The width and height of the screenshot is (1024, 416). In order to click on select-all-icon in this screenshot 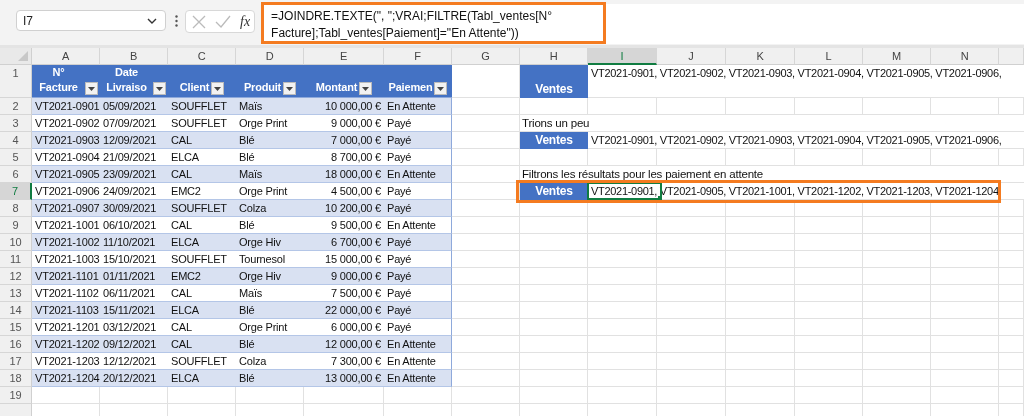, I will do `click(23, 56)`.